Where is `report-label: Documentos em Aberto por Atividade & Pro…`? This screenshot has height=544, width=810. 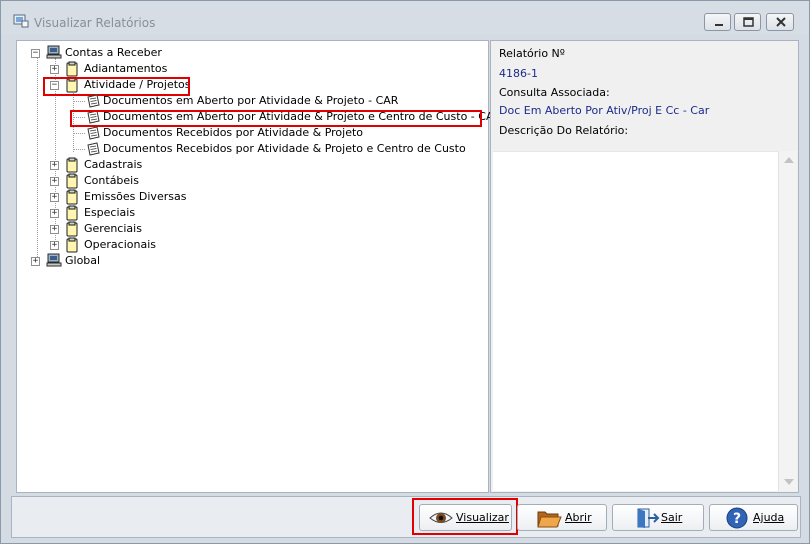 report-label: Documentos em Aberto por Atividade & Pro… is located at coordinates (251, 100).